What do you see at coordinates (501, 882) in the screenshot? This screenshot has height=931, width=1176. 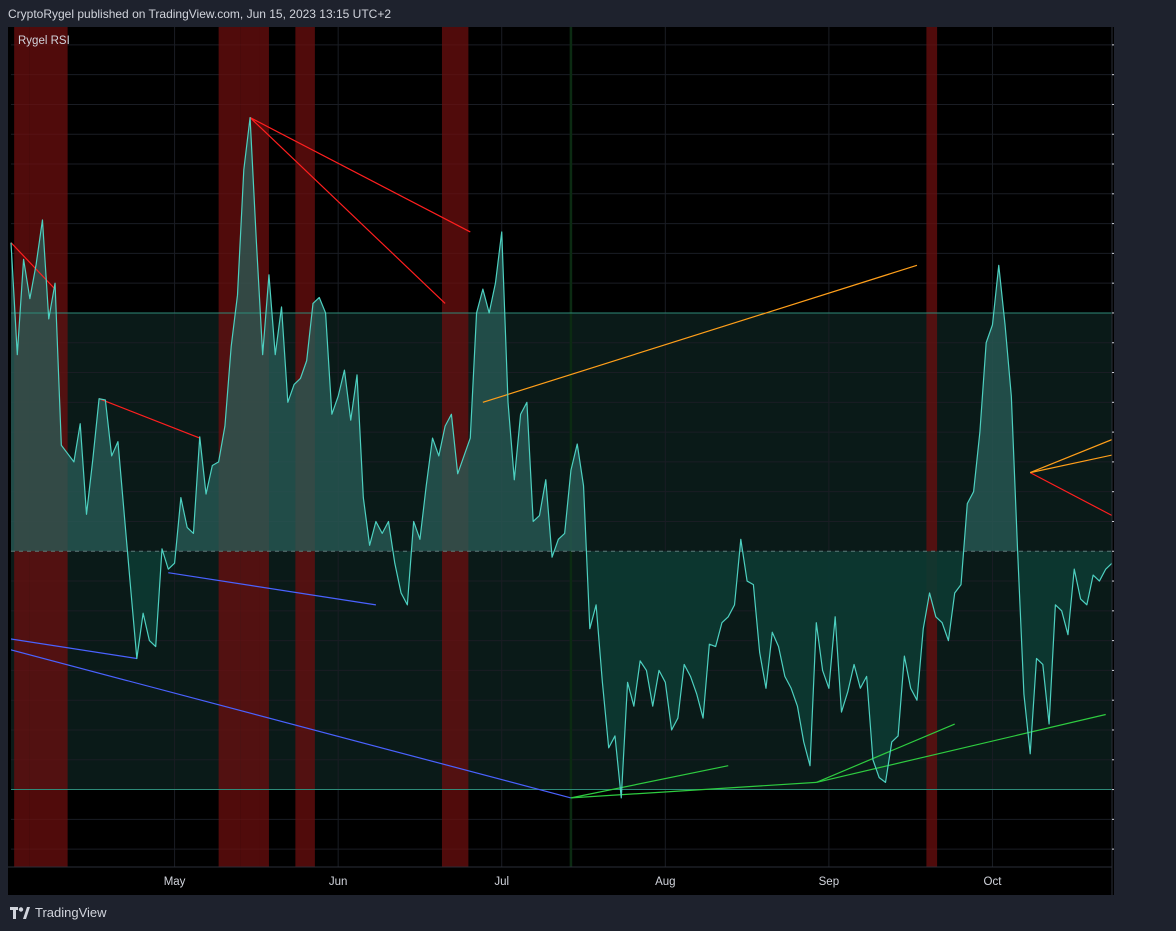 I see `x-tick-label: Jul` at bounding box center [501, 882].